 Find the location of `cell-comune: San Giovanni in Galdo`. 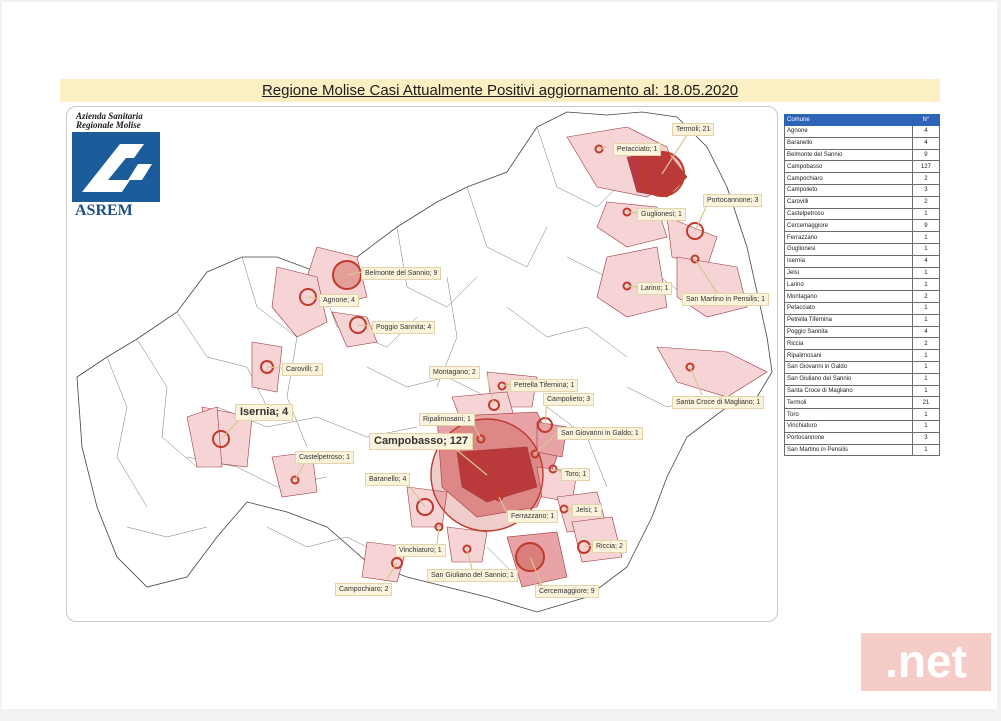

cell-comune: San Giovanni in Galdo is located at coordinates (848, 367).